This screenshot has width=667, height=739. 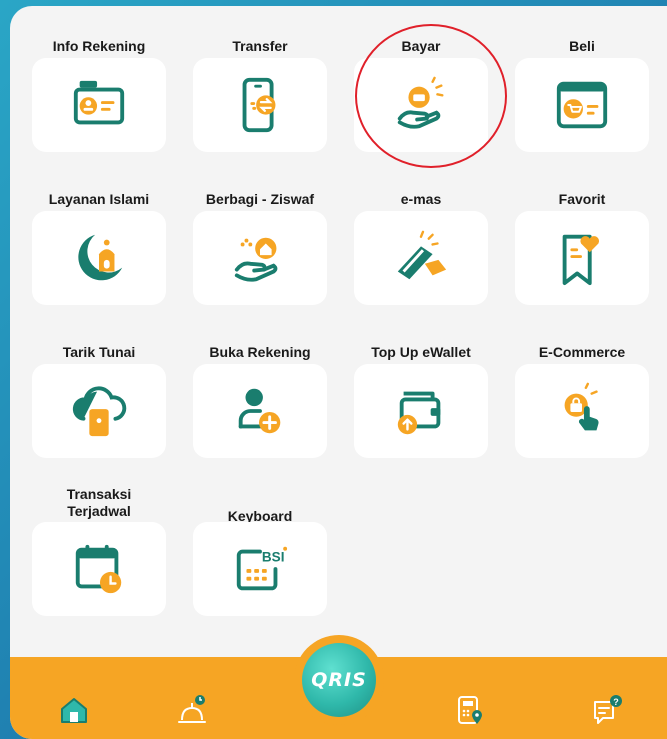 What do you see at coordinates (99, 199) in the screenshot?
I see `menu-label: Layanan Islami` at bounding box center [99, 199].